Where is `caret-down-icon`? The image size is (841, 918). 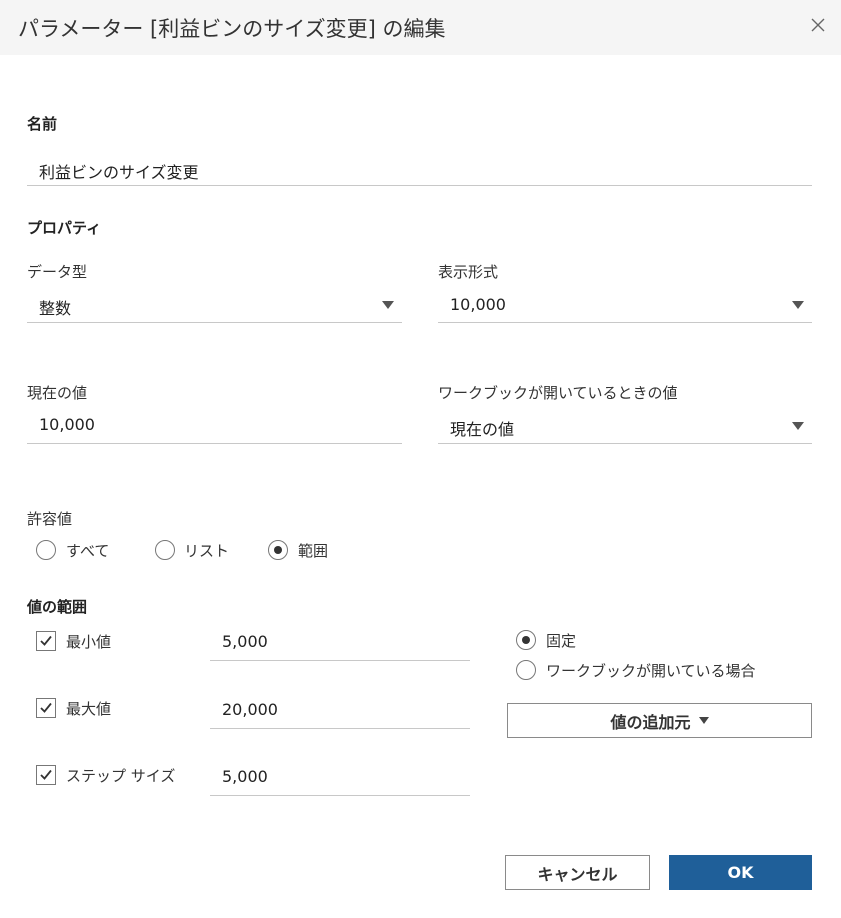
caret-down-icon is located at coordinates (703, 720).